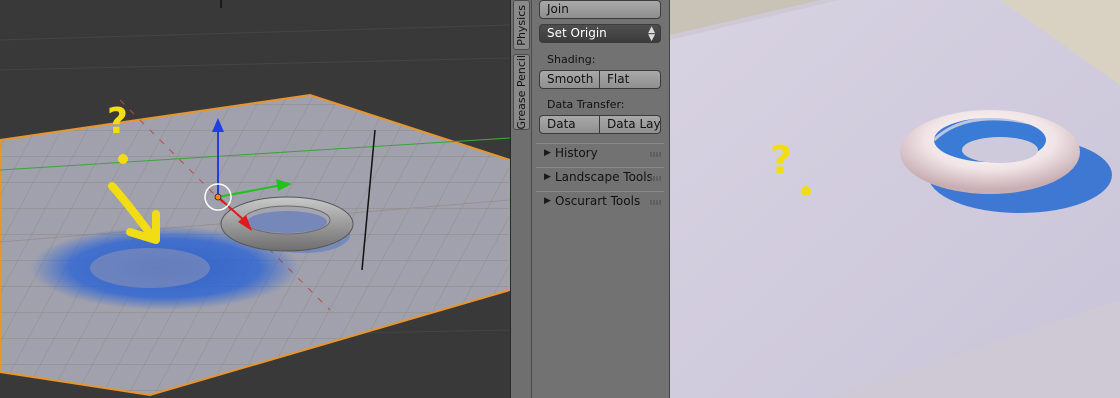 This screenshot has height=398, width=1120. What do you see at coordinates (577, 33) in the screenshot?
I see `set-origin-label: Set Origin` at bounding box center [577, 33].